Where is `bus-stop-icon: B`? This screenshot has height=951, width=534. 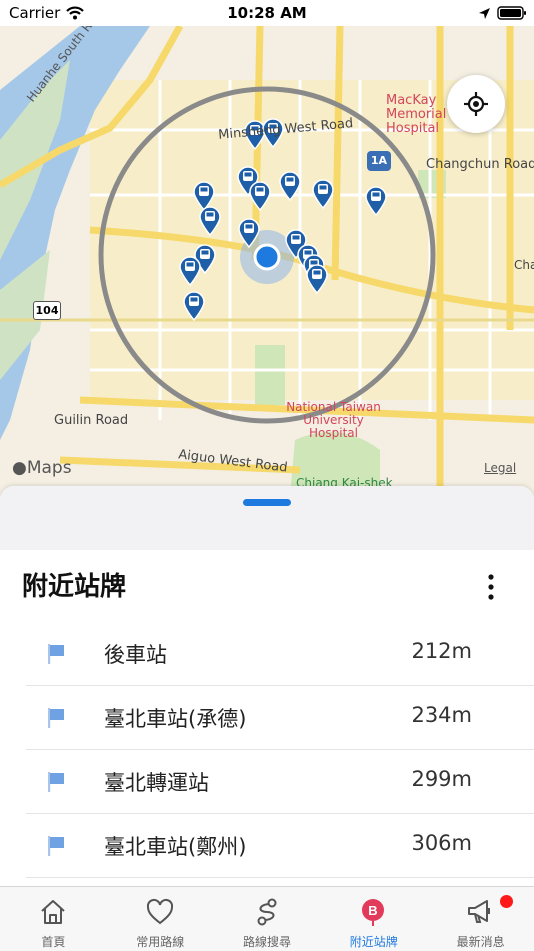 bus-stop-icon: B is located at coordinates (373, 912).